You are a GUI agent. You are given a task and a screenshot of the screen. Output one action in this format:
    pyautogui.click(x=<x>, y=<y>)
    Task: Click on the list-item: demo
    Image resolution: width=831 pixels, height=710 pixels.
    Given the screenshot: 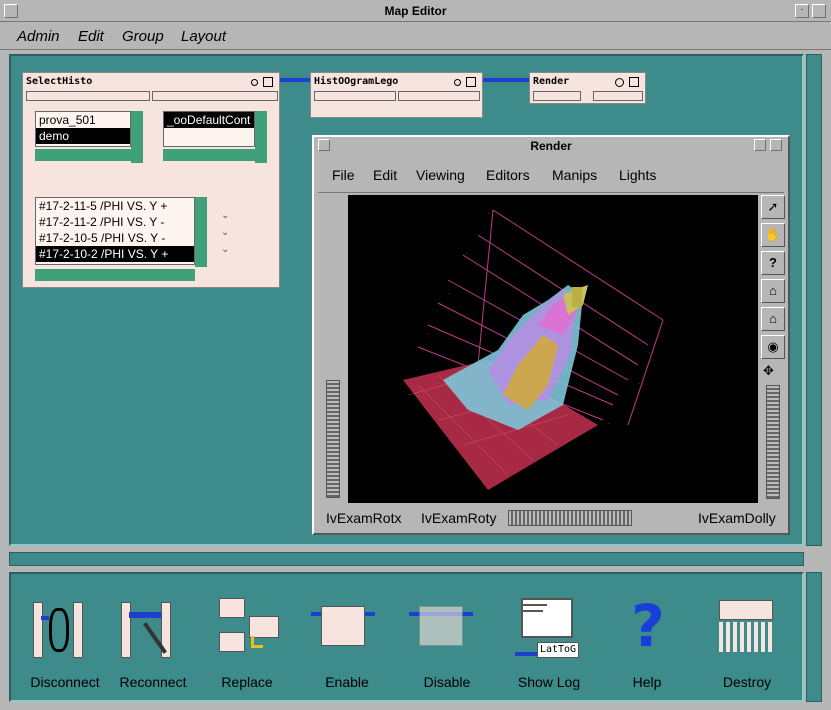 What is the action you would take?
    pyautogui.click(x=83, y=136)
    